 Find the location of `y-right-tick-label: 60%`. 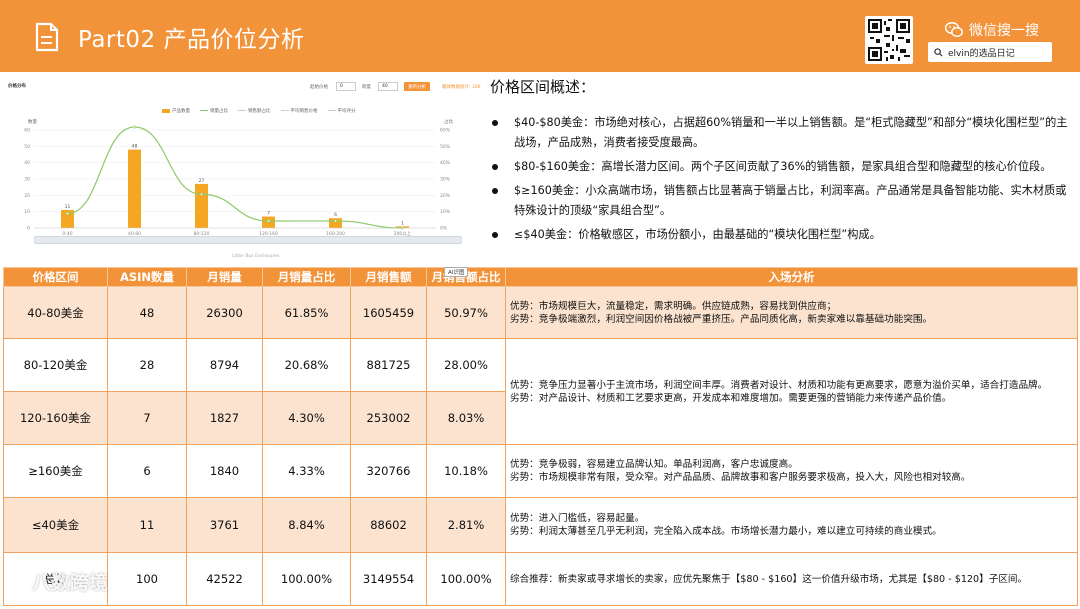

y-right-tick-label: 60% is located at coordinates (445, 131).